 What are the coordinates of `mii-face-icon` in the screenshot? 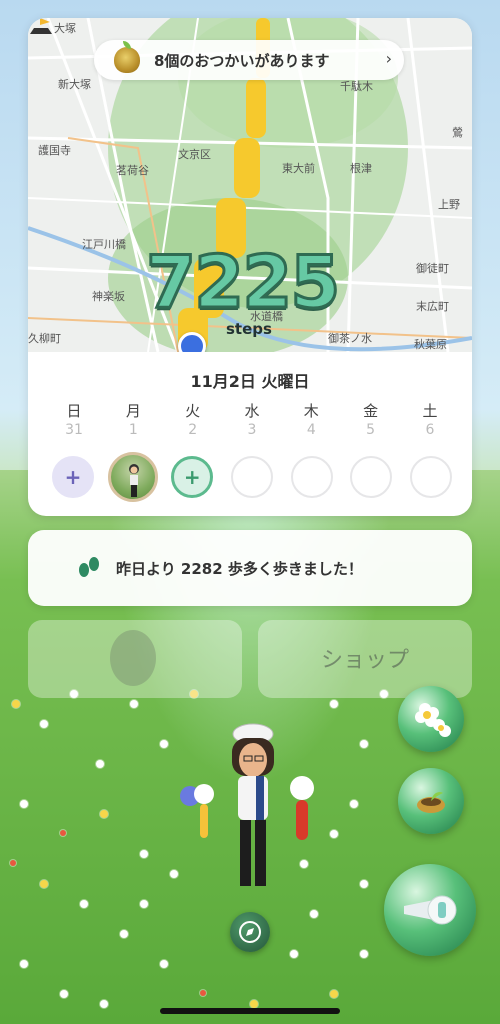 It's located at (133, 658).